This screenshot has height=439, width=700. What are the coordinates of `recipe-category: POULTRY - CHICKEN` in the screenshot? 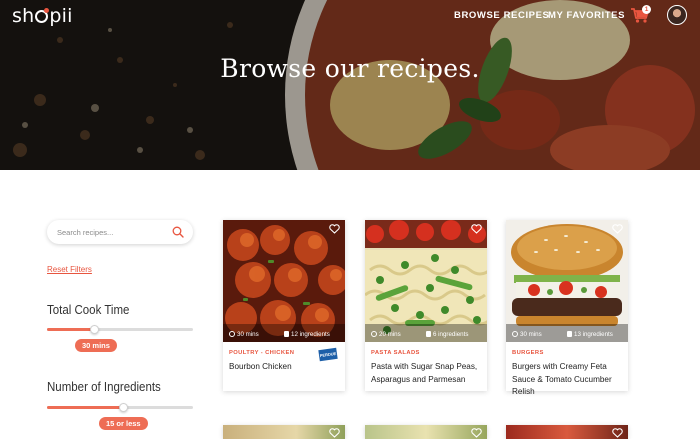 It's located at (262, 353).